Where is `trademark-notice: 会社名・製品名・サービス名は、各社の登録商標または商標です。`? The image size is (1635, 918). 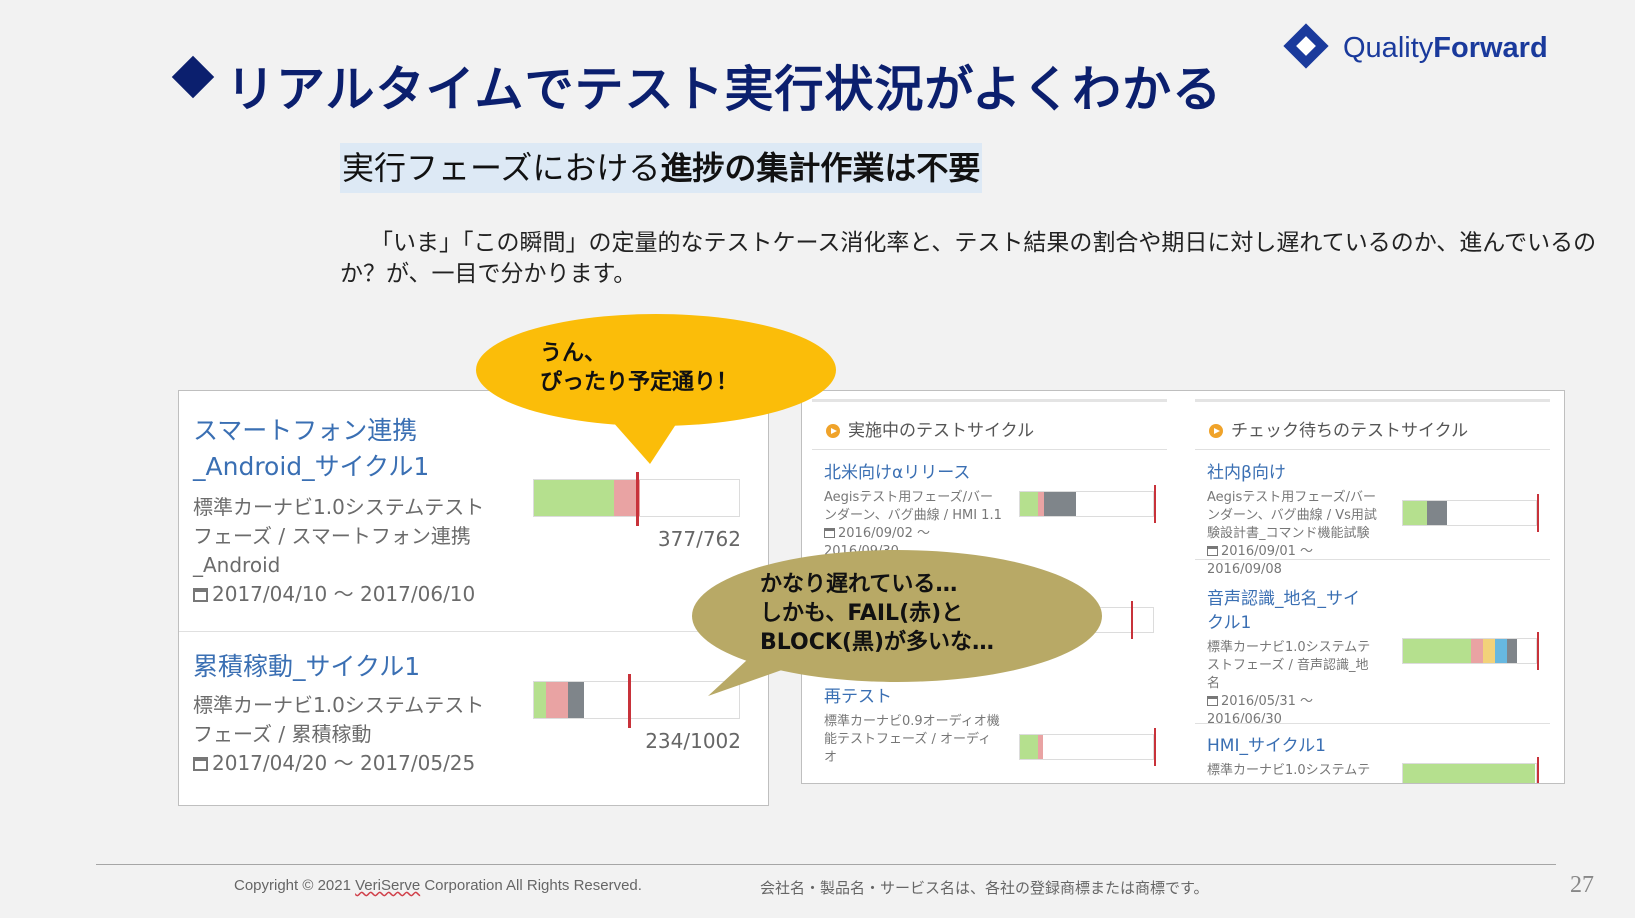
trademark-notice: 会社名・製品名・サービス名は、各社の登録商標または商標です。 is located at coordinates (984, 888).